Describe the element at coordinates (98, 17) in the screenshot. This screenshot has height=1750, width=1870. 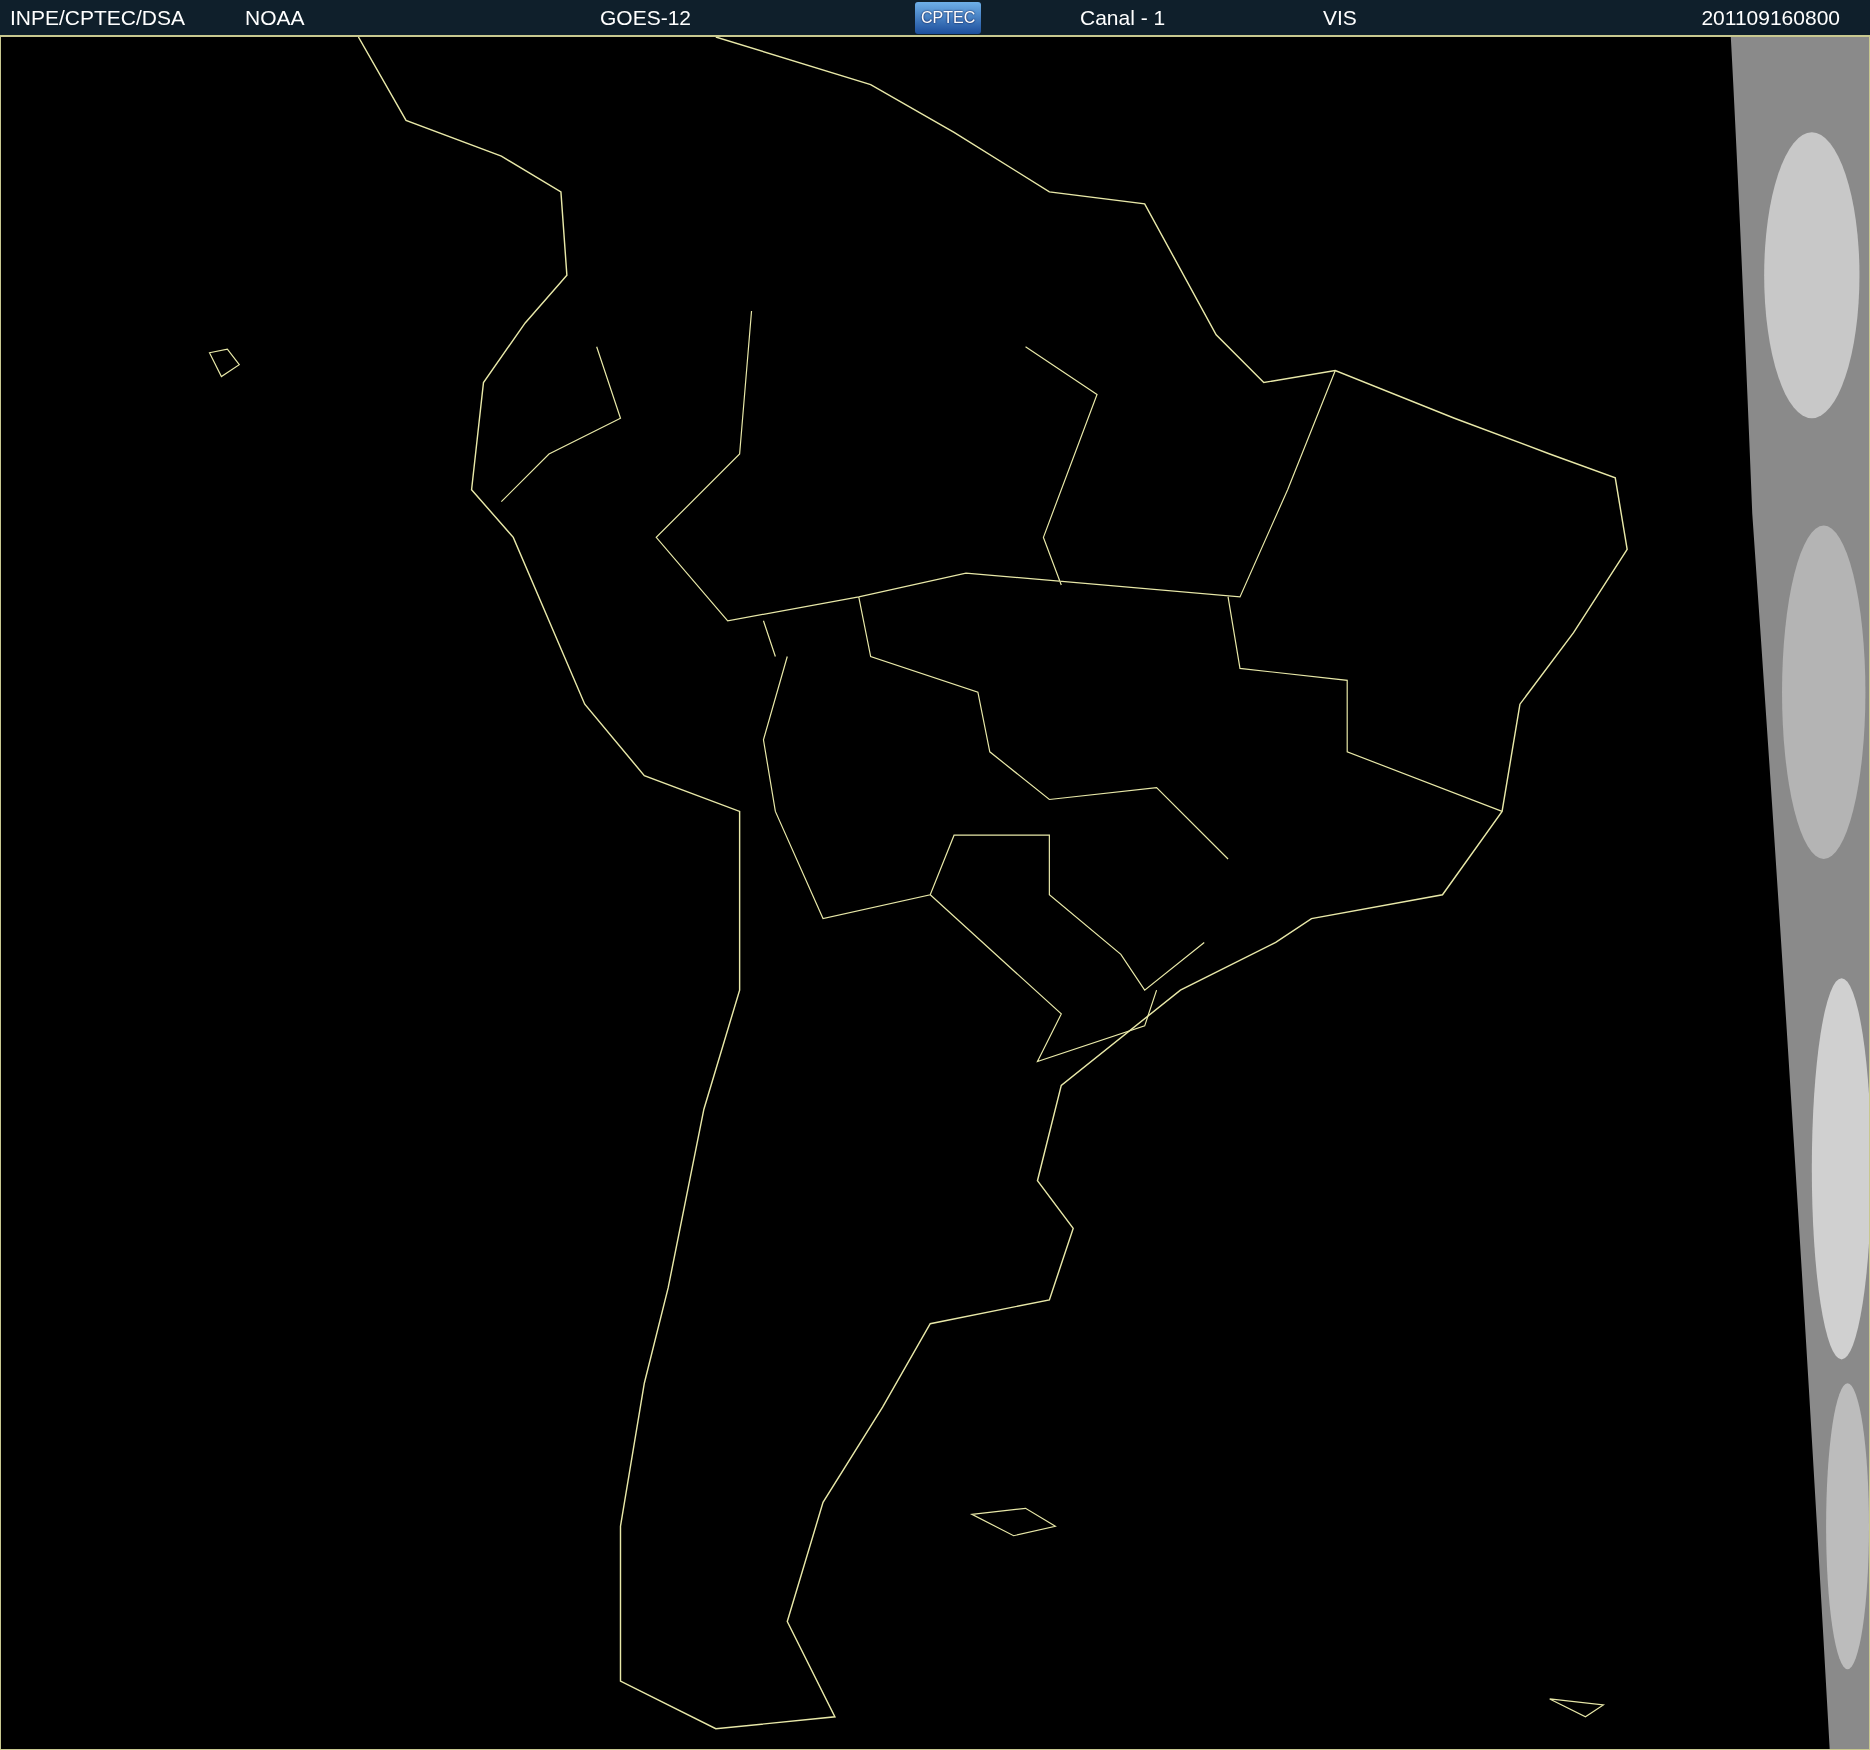
I see `header-label: INPE/CPTEC/DSA` at that location.